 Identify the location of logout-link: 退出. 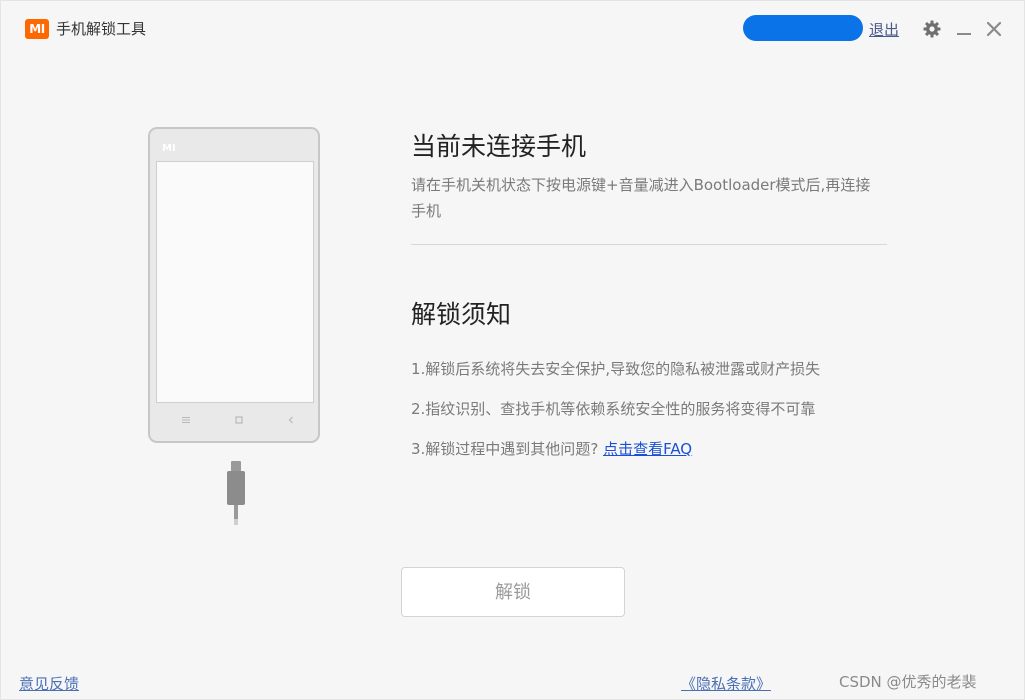
(884, 30).